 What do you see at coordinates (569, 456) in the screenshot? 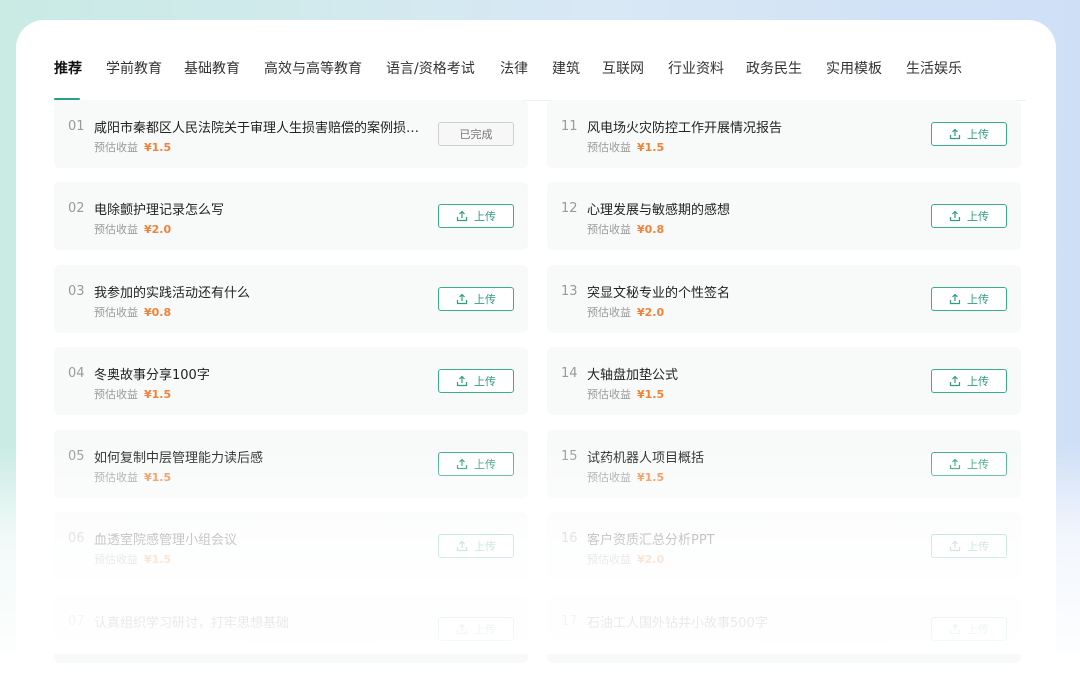
I see `item-number: 15` at bounding box center [569, 456].